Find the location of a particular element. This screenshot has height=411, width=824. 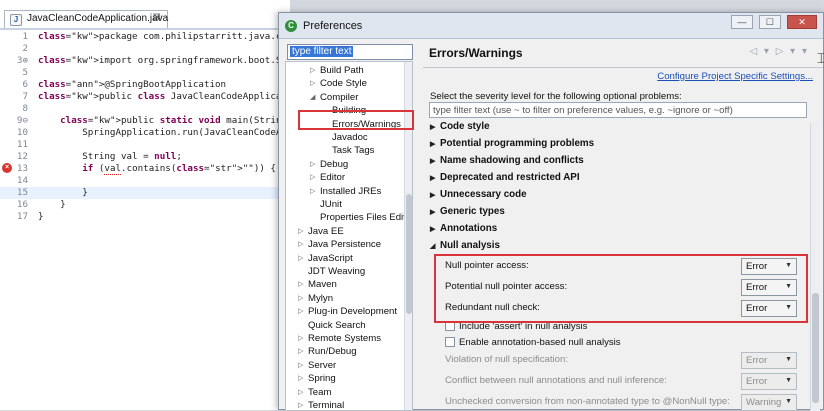

code-line: 14 is located at coordinates (145, 181).